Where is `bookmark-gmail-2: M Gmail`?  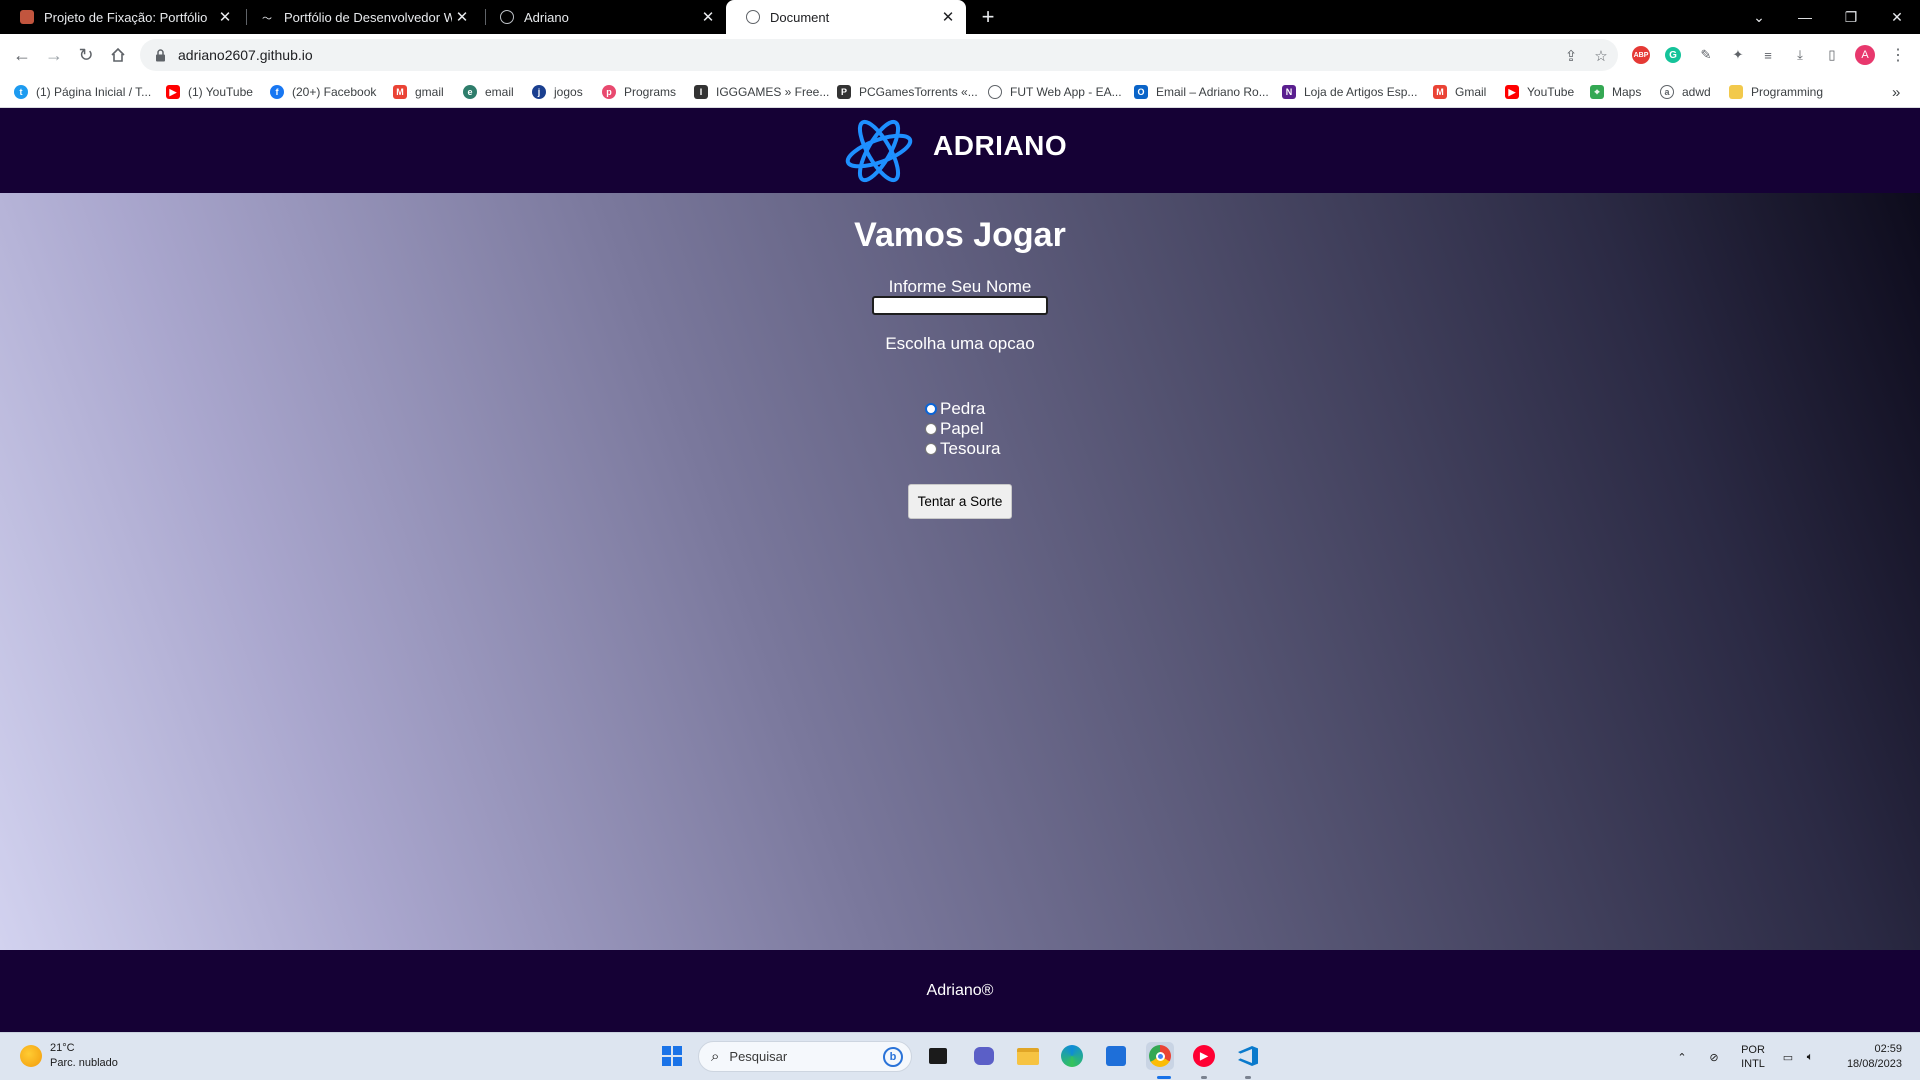 bookmark-gmail-2: M Gmail is located at coordinates (1459, 92).